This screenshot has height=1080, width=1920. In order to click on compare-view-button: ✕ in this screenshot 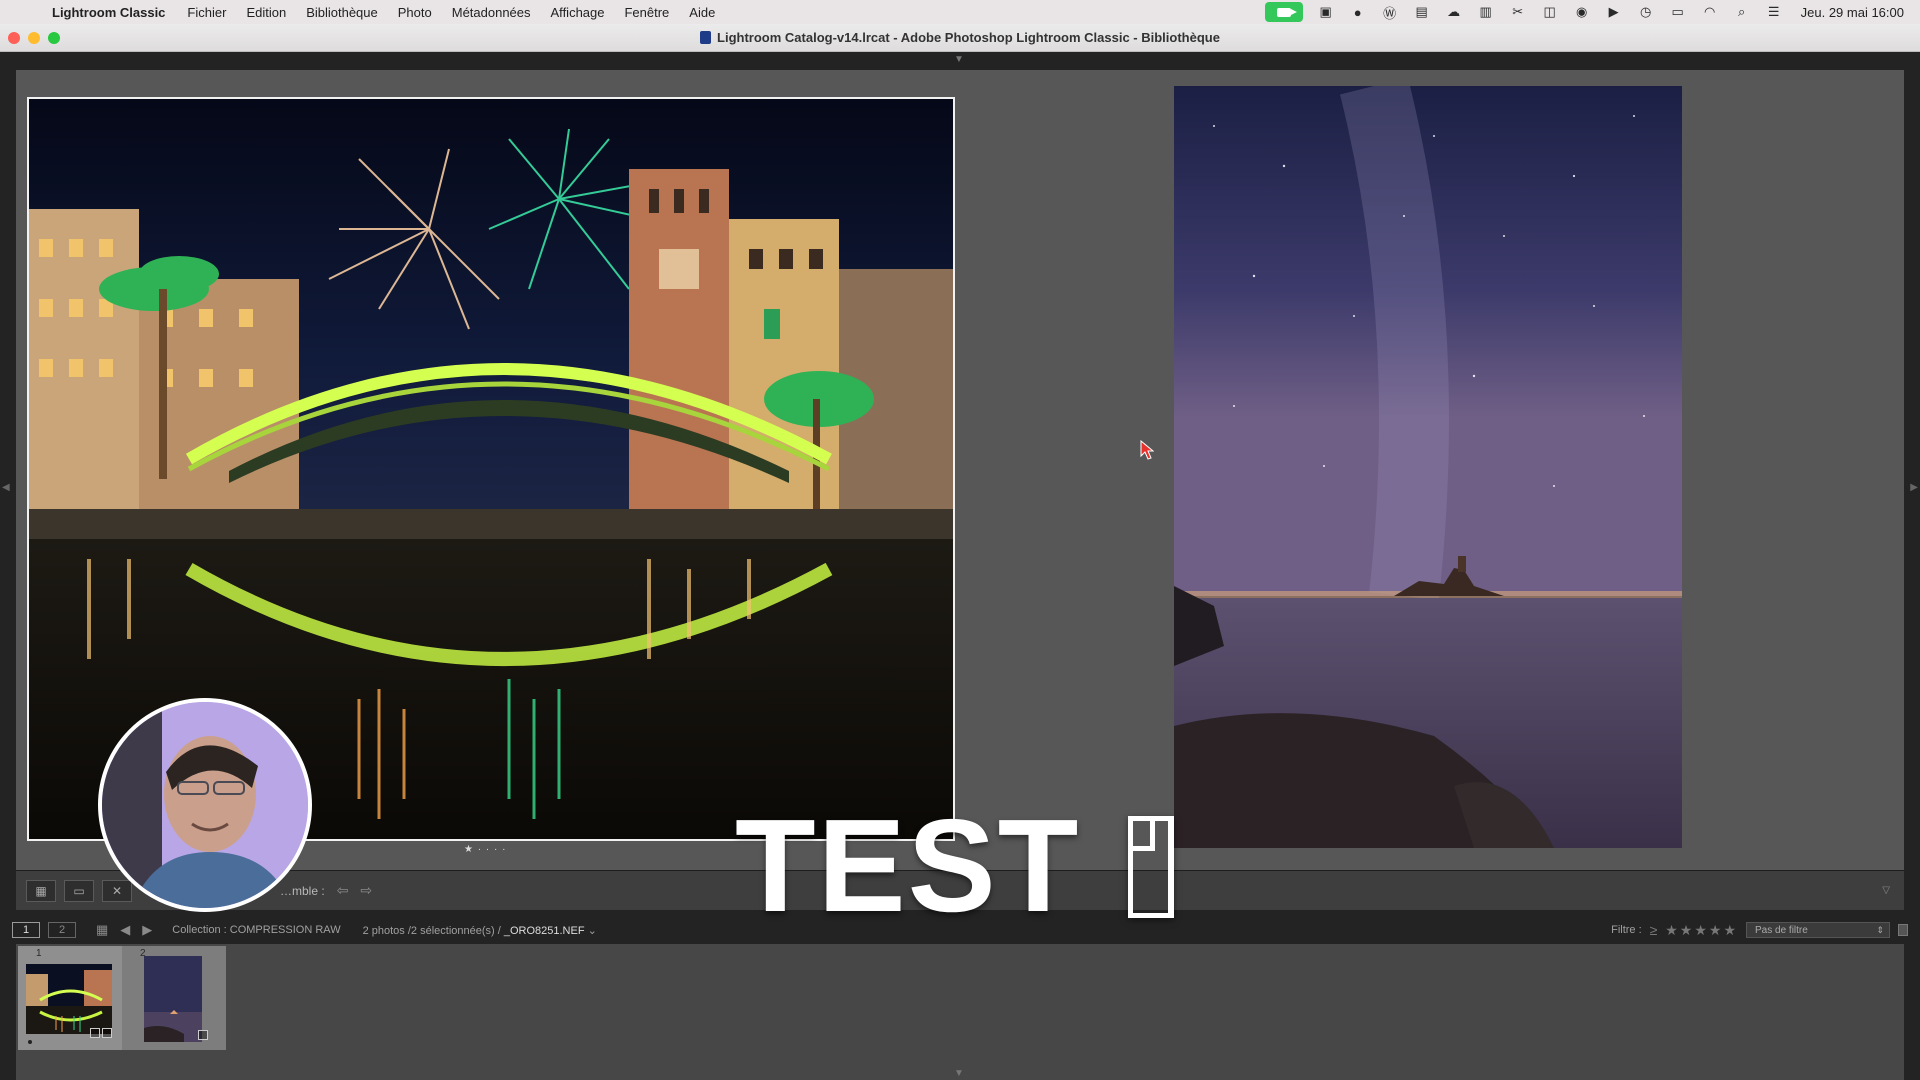, I will do `click(117, 890)`.